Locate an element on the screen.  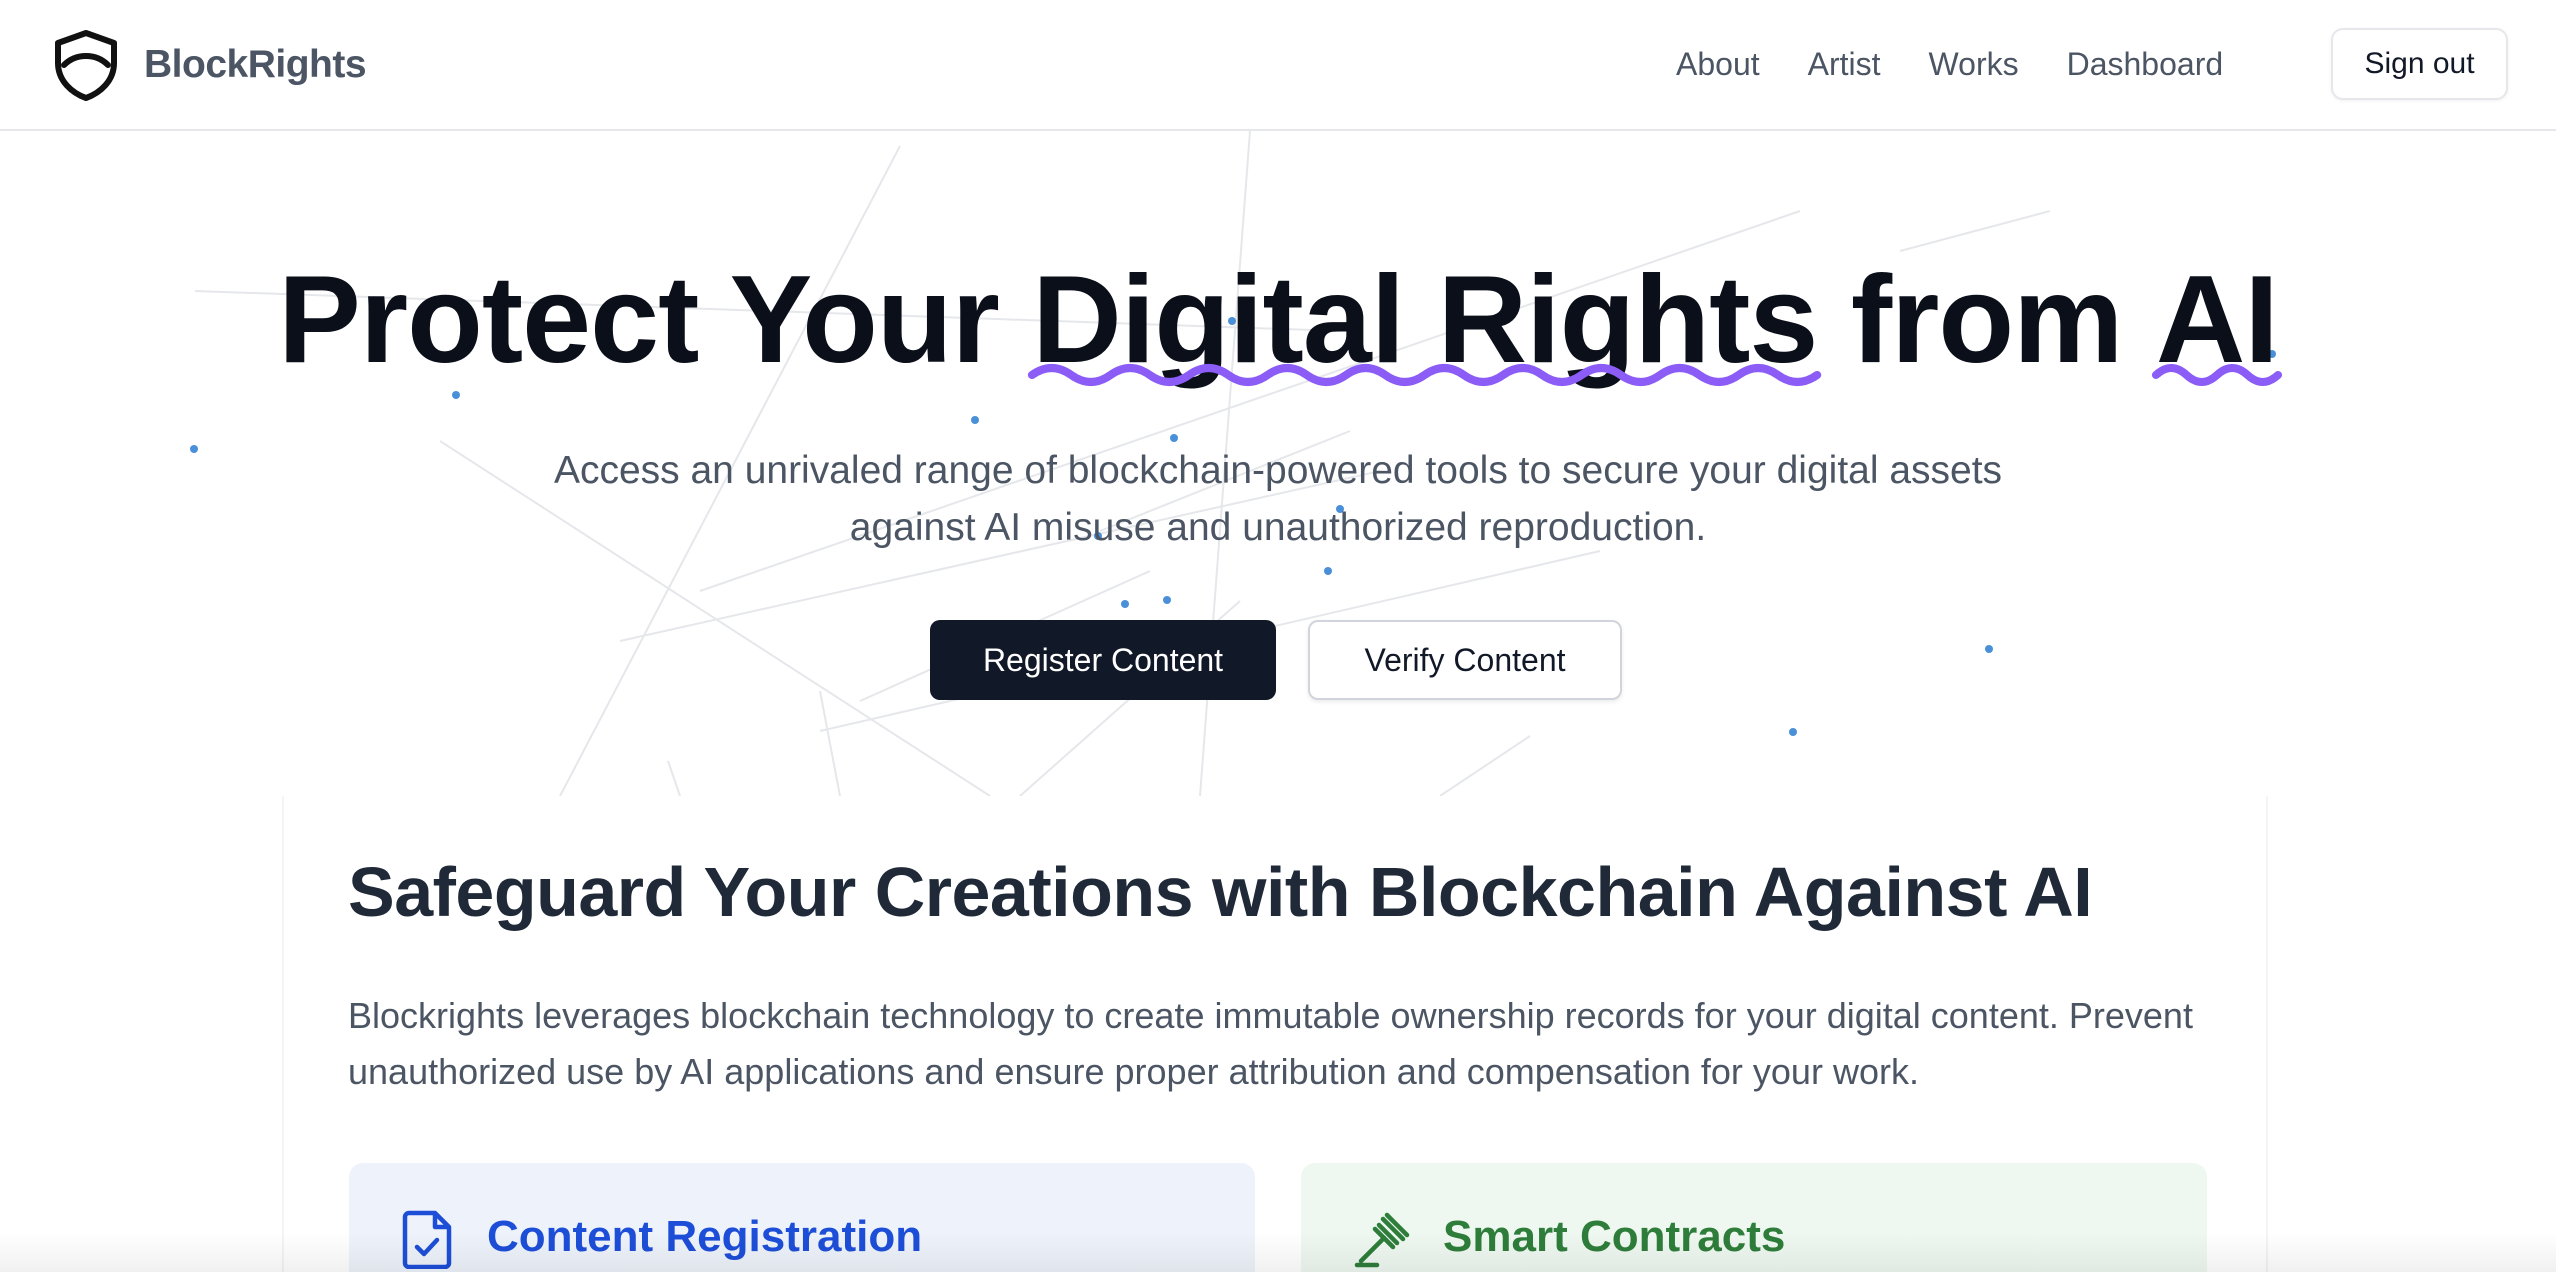
brand: BlockRights is located at coordinates (208, 65).